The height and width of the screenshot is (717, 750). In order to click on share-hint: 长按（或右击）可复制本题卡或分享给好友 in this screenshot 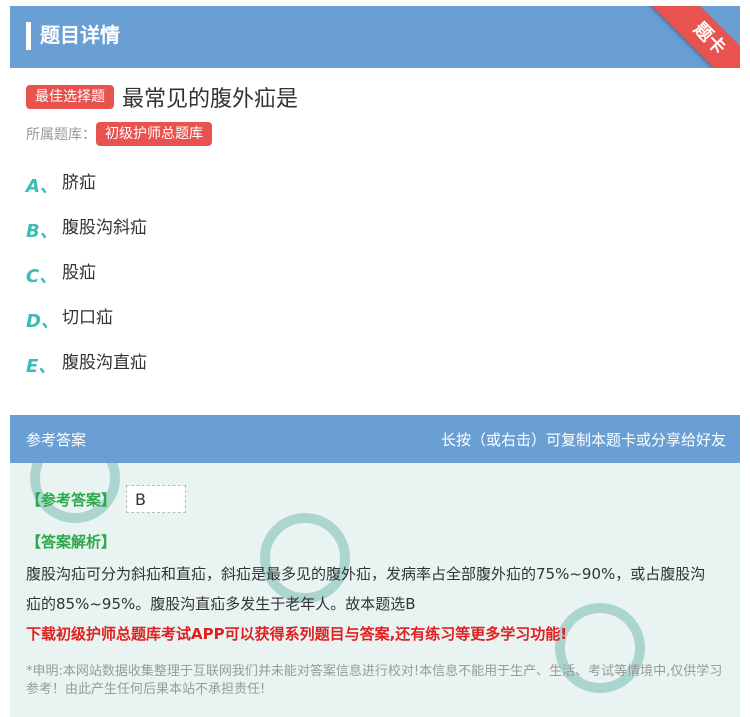, I will do `click(583, 440)`.